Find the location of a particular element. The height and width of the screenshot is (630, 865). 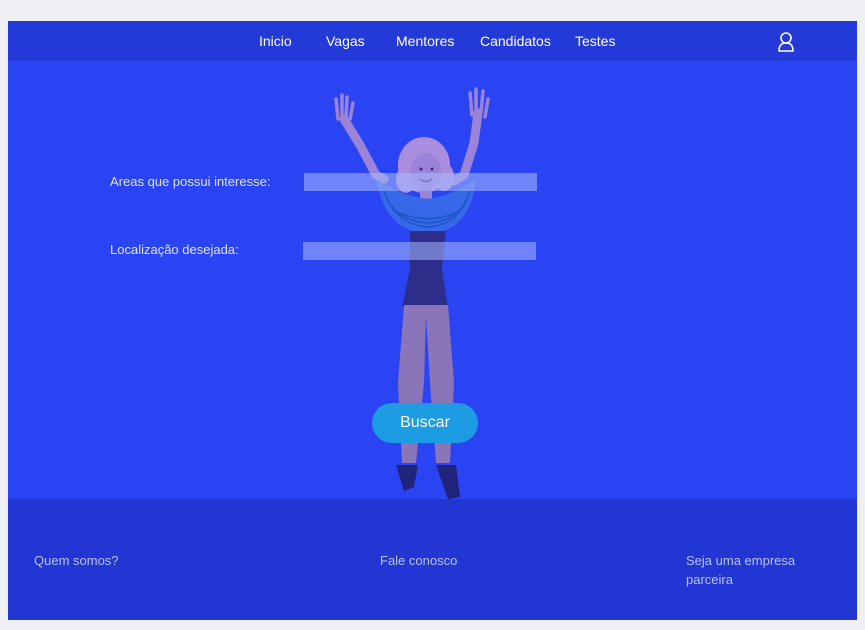

footer-link-about: Quem somos? is located at coordinates (76, 560).